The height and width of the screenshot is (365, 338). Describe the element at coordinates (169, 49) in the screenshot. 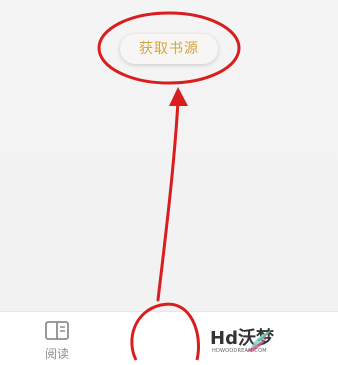

I see `get-book-source-button: 获取书源` at that location.